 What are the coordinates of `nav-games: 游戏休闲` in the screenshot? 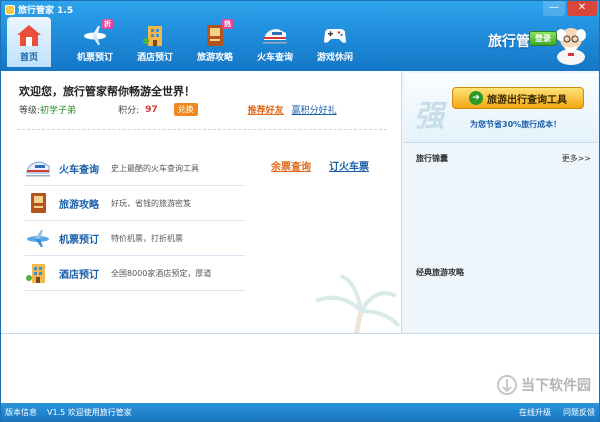 It's located at (335, 42).